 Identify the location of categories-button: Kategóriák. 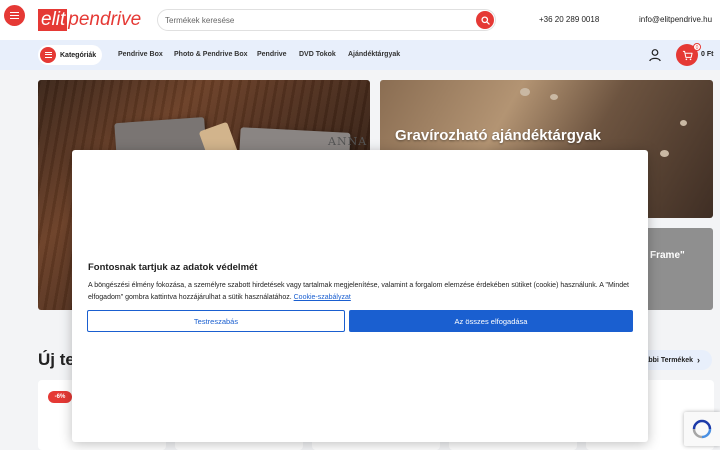
(70, 55).